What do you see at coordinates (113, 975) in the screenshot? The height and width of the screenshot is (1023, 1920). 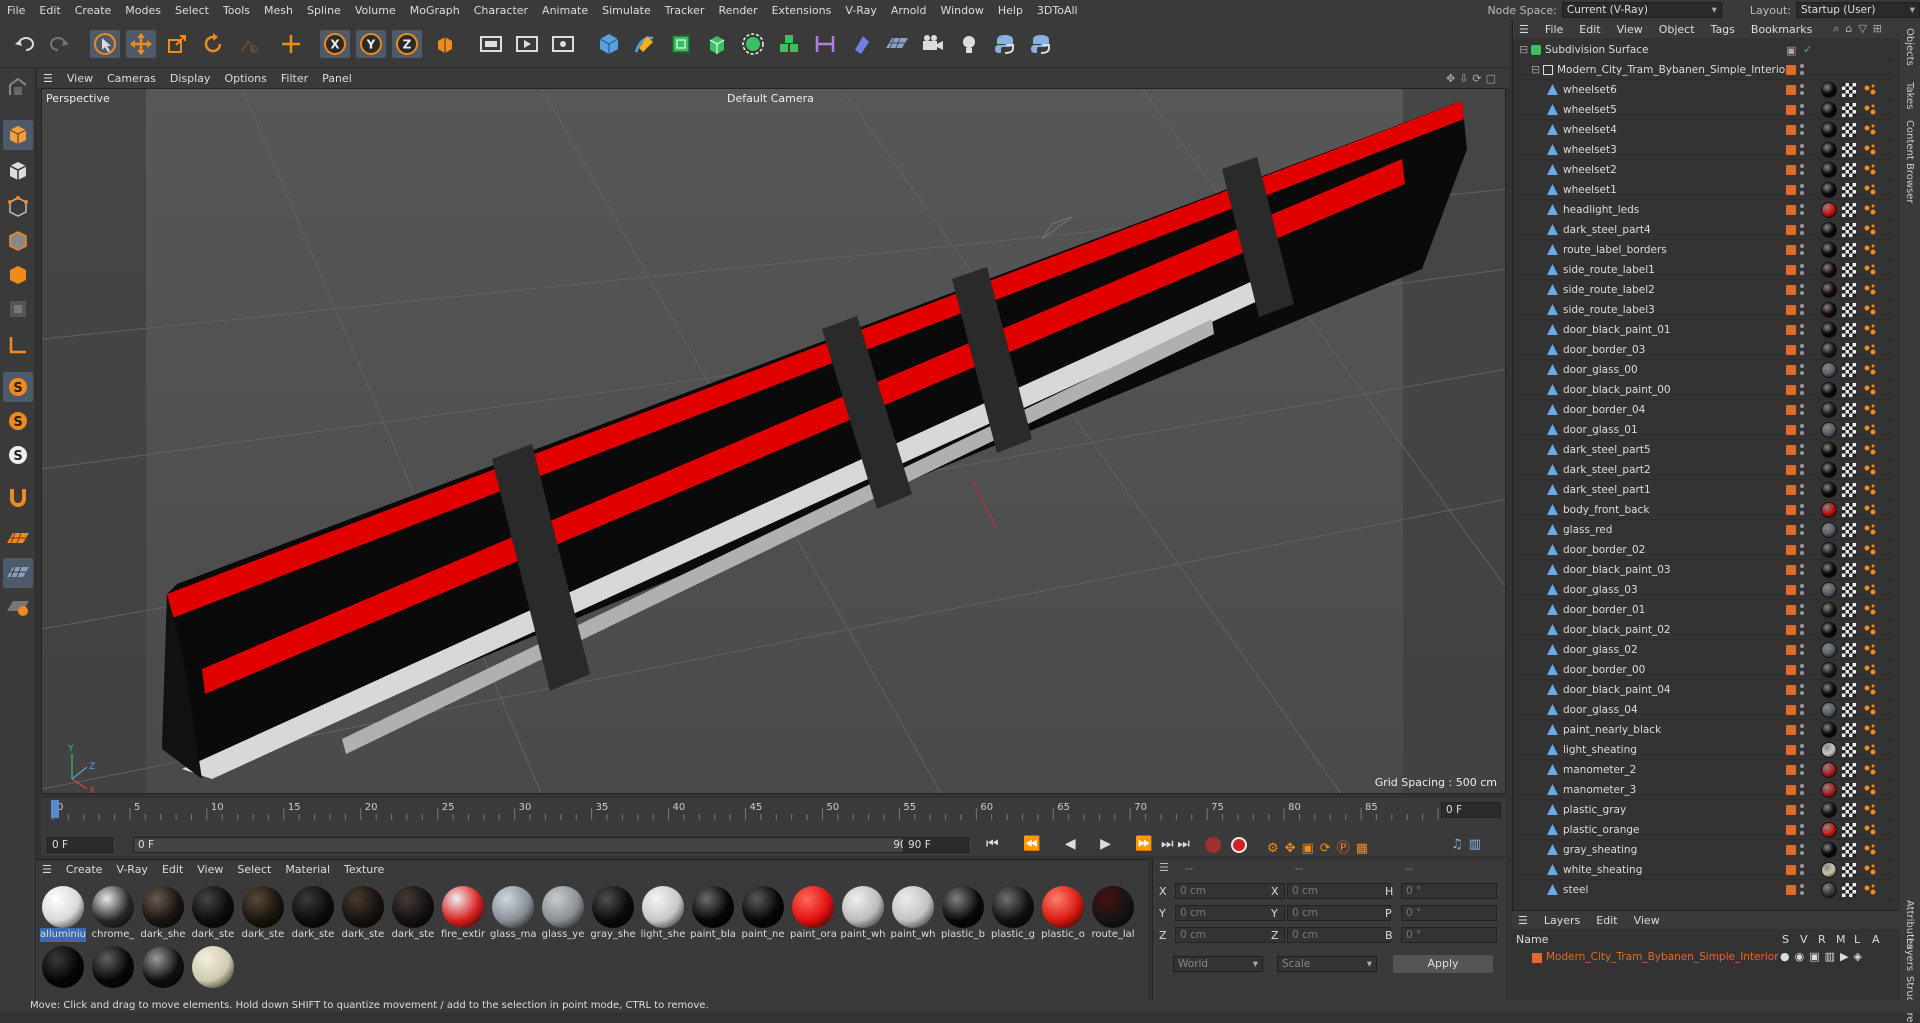 I see `material-swatch` at bounding box center [113, 975].